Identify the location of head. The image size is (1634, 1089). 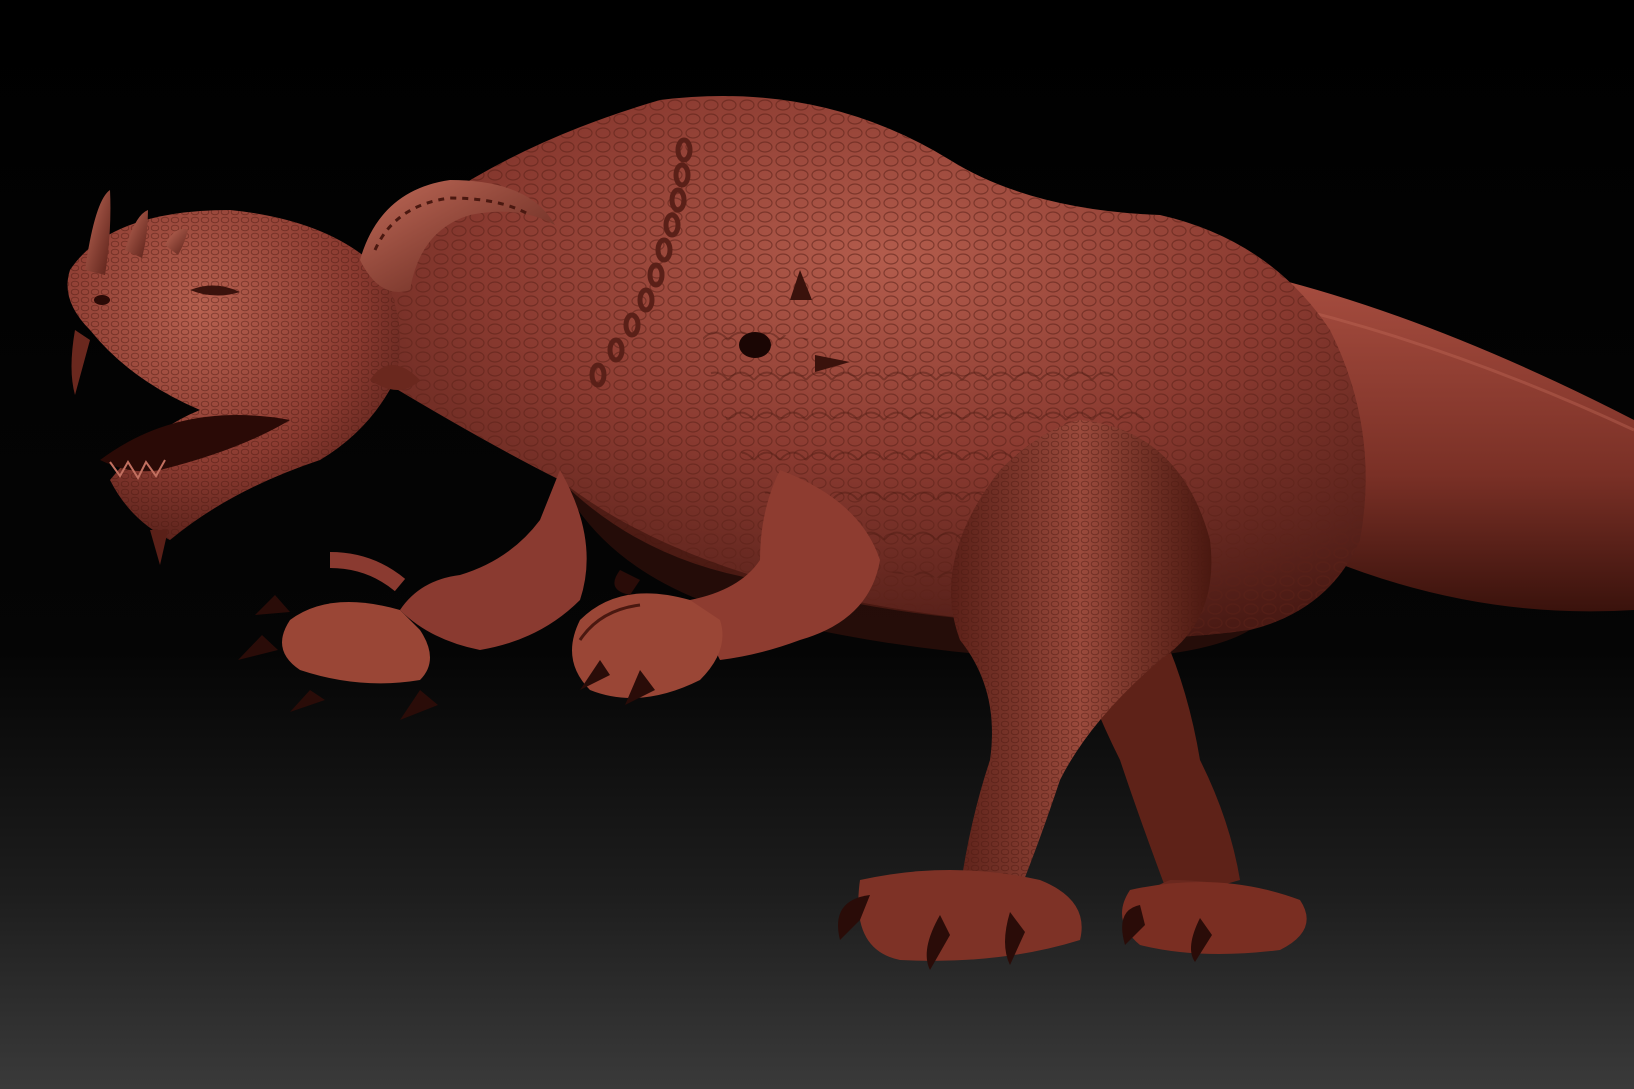
(233, 387).